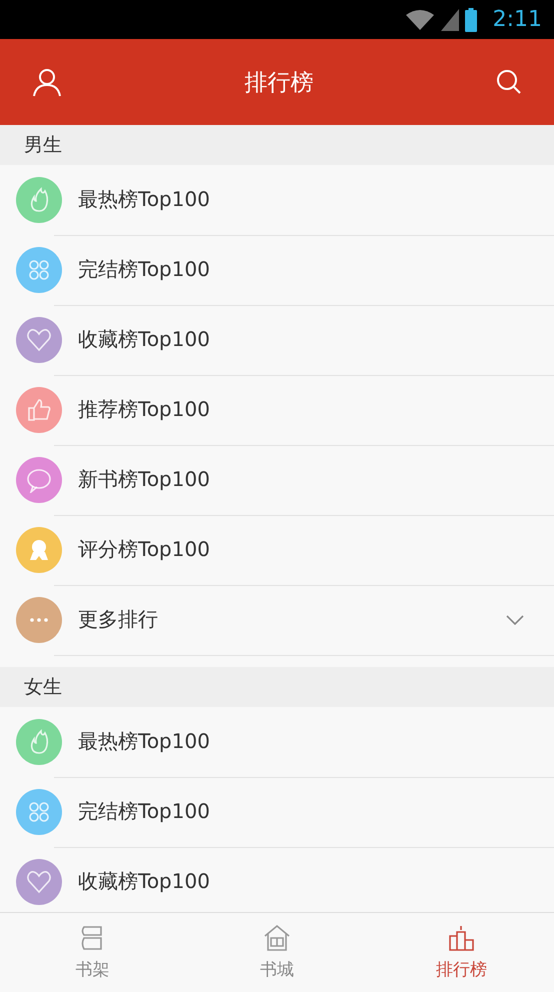 The width and height of the screenshot is (554, 992). What do you see at coordinates (144, 409) in the screenshot?
I see `ranking-label: 推荐榜Top100` at bounding box center [144, 409].